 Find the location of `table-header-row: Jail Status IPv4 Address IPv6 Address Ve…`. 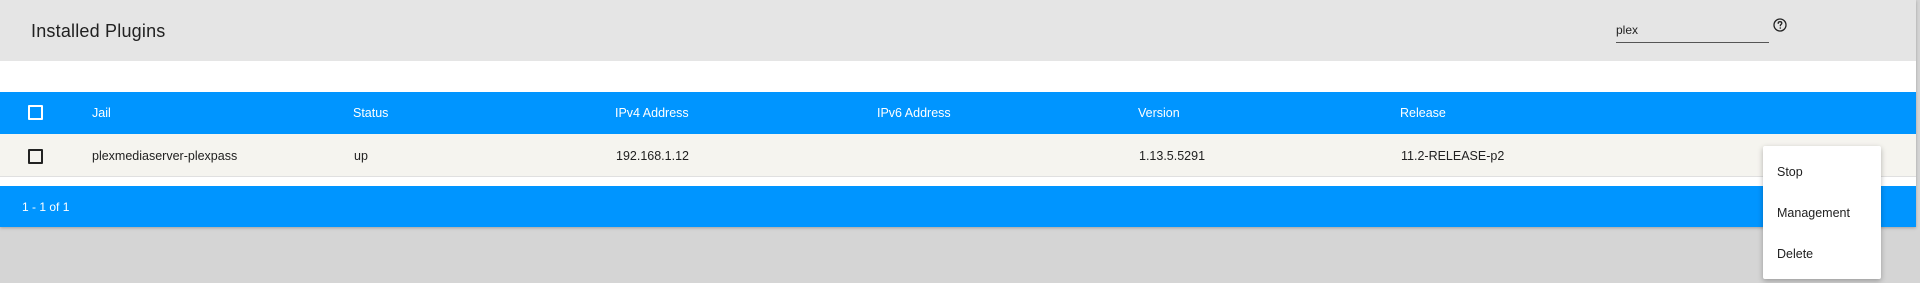

table-header-row: Jail Status IPv4 Address IPv6 Address Ve… is located at coordinates (958, 113).